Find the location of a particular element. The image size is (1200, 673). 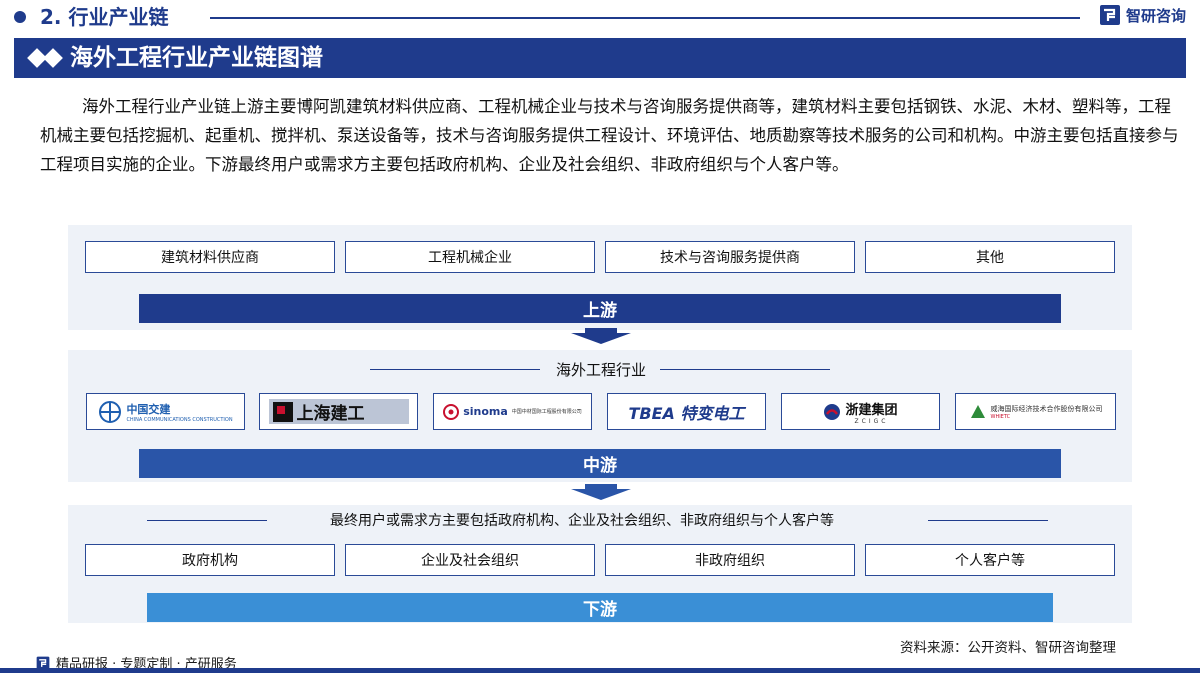

downstream-band: 下游 is located at coordinates (600, 607).